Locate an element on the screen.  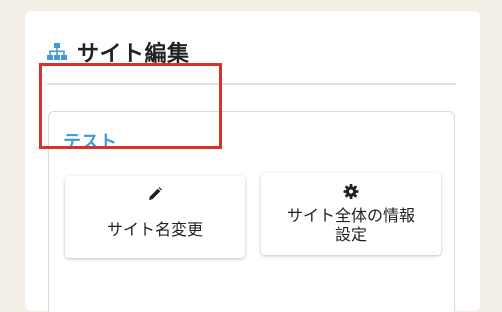
site-settings-button: サイト全体の情報設定 is located at coordinates (351, 214).